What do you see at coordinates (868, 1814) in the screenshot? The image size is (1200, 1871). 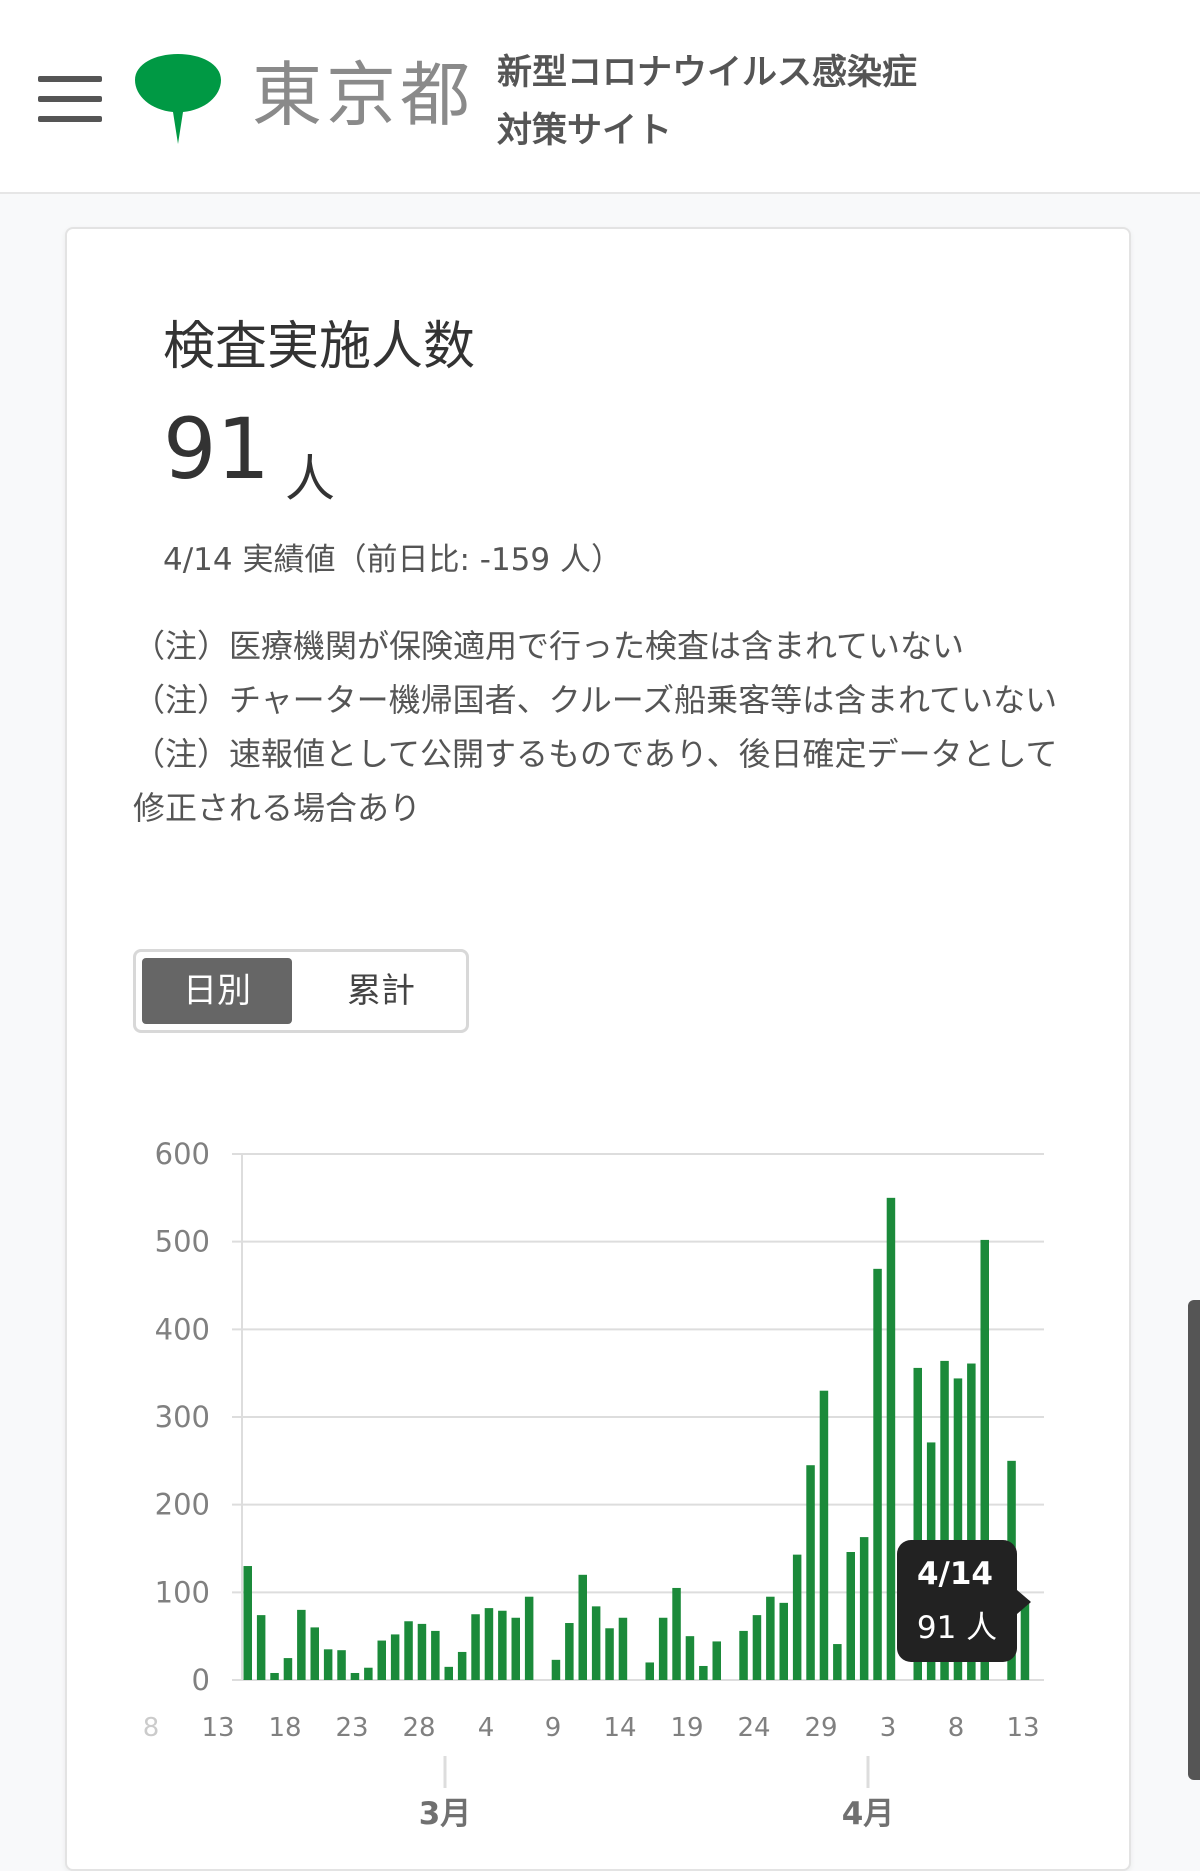 I see `month-label: 4月` at bounding box center [868, 1814].